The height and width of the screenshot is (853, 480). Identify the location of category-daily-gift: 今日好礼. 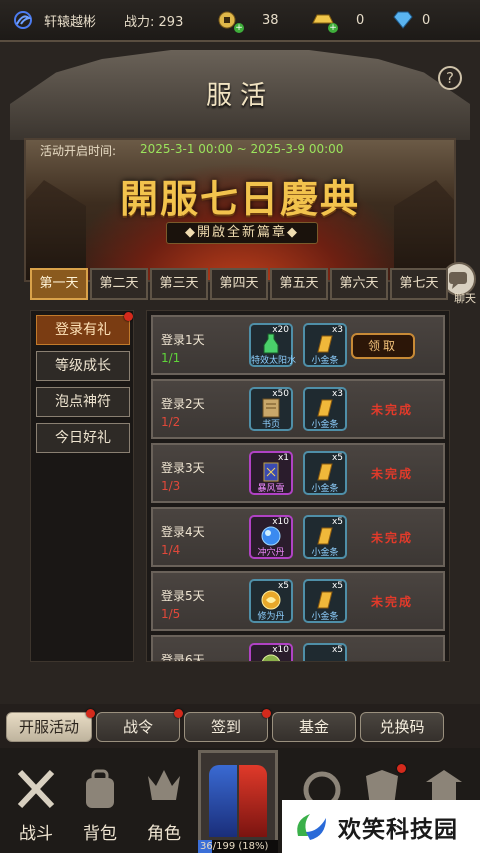
(83, 438).